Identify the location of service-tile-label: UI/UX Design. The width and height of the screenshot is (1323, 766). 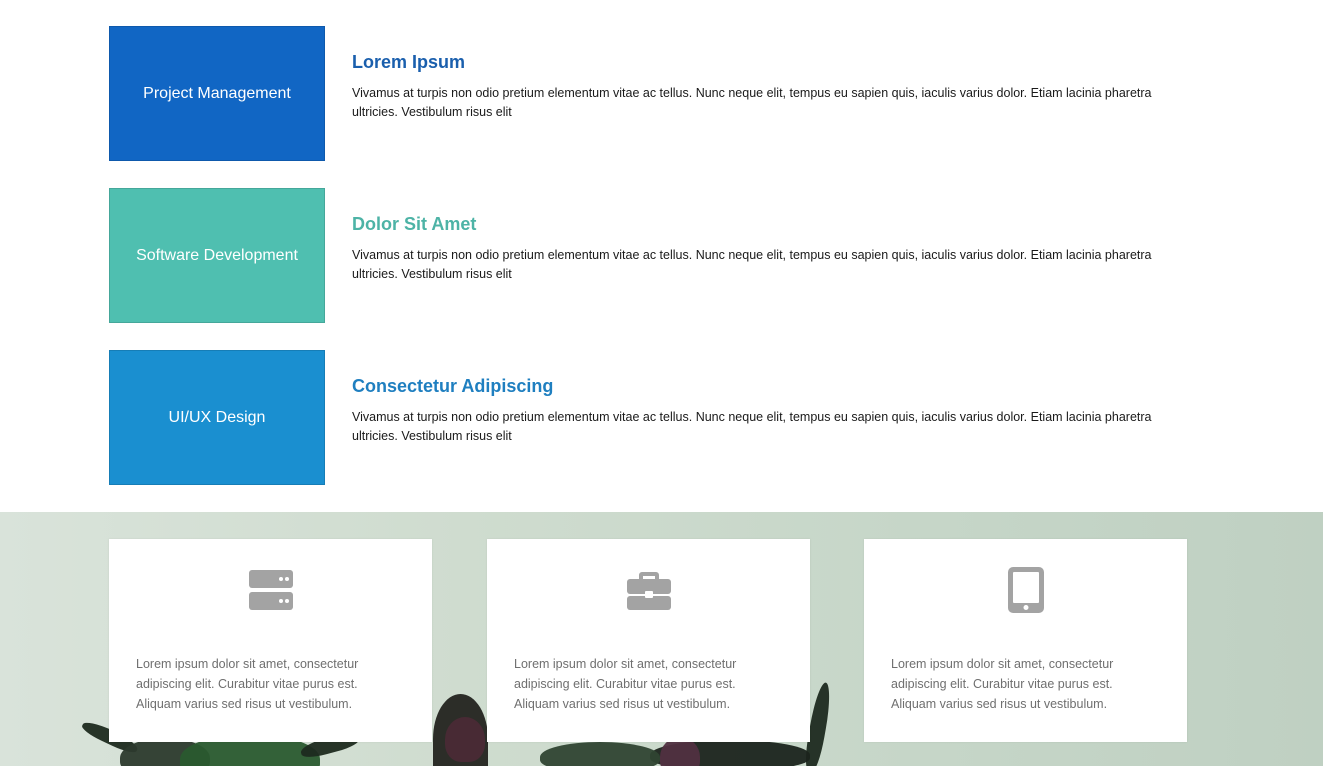
(217, 417).